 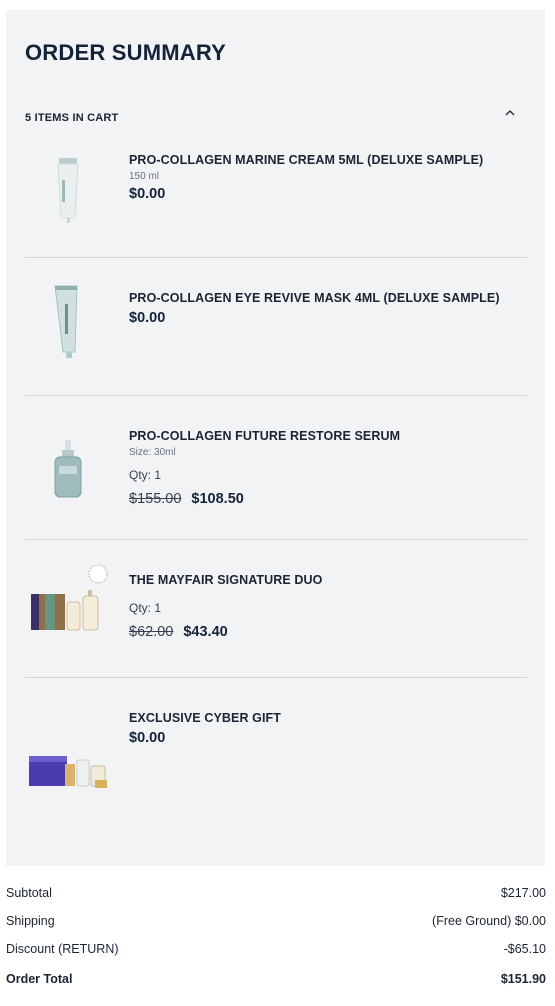 What do you see at coordinates (69, 597) in the screenshot?
I see `gift-set-image` at bounding box center [69, 597].